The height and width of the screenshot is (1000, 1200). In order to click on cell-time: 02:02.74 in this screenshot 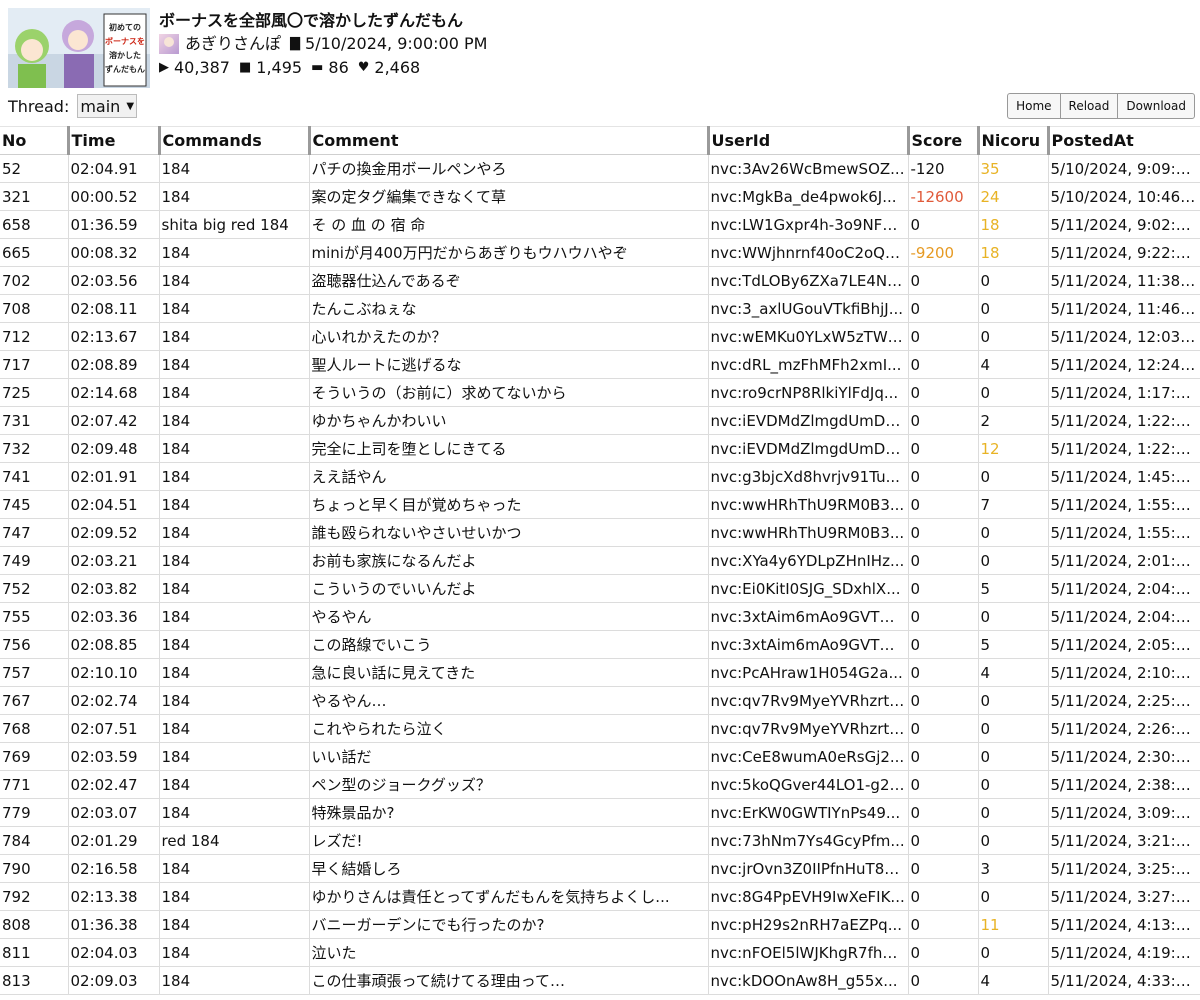, I will do `click(113, 700)`.